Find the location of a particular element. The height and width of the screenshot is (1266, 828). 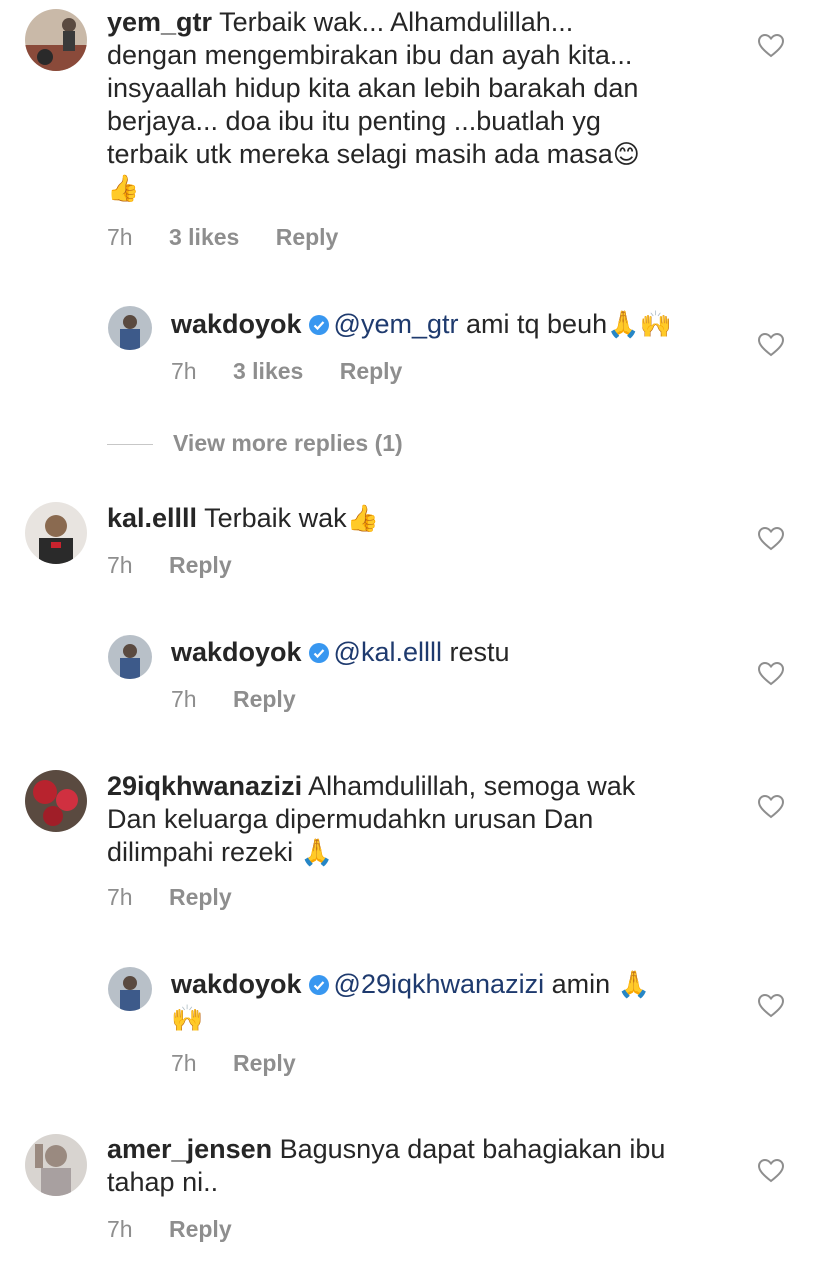

mention-link: @29iqkhwanazizi is located at coordinates (439, 984).